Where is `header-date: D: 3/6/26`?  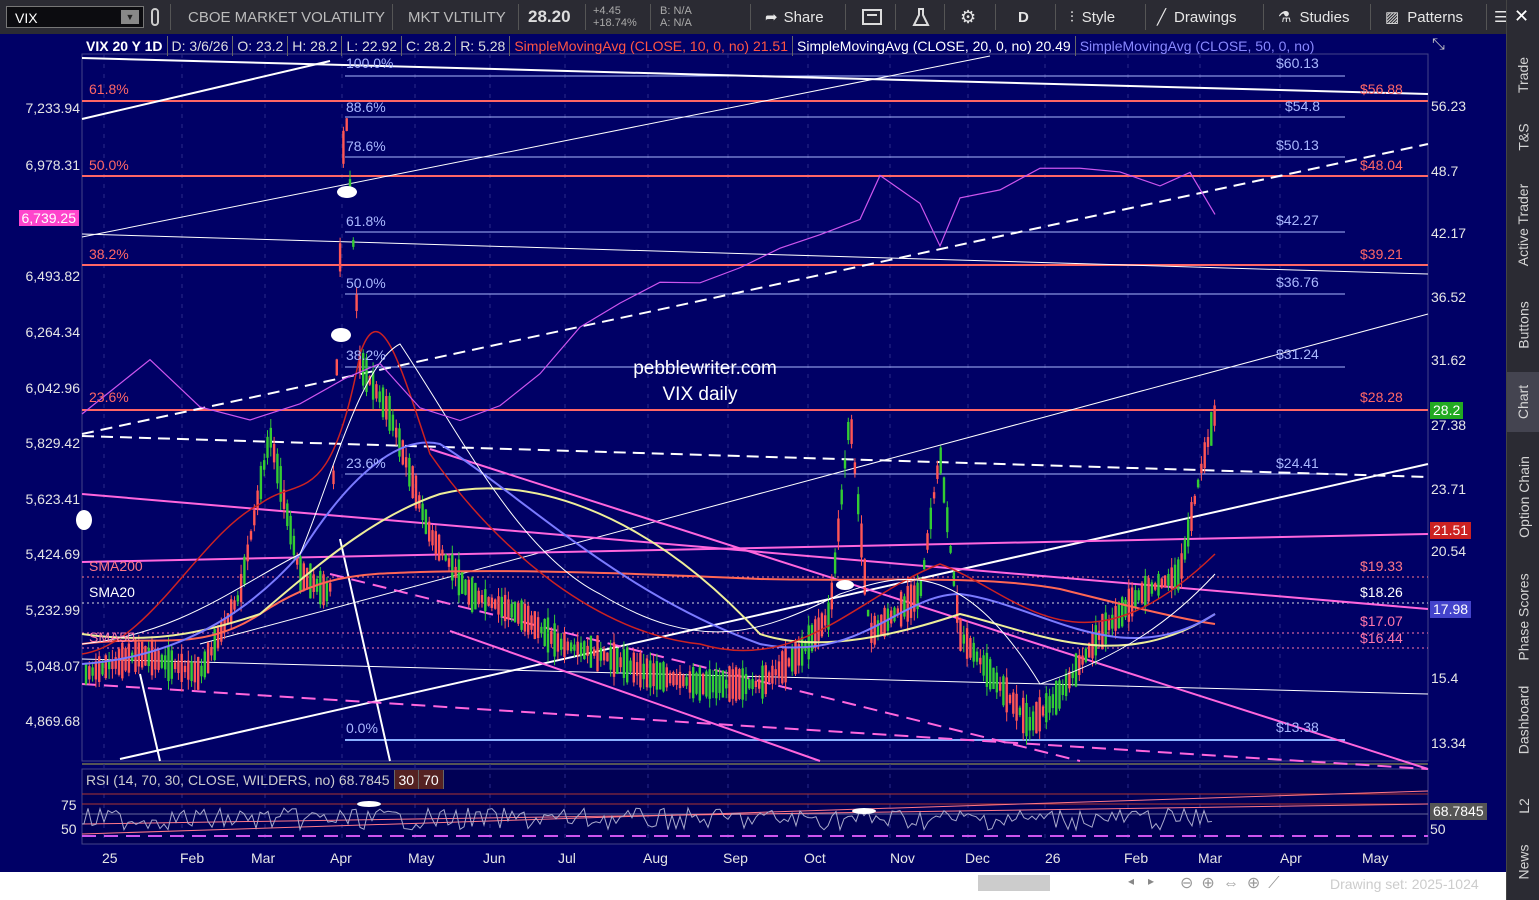
header-date: D: 3/6/26 is located at coordinates (201, 46).